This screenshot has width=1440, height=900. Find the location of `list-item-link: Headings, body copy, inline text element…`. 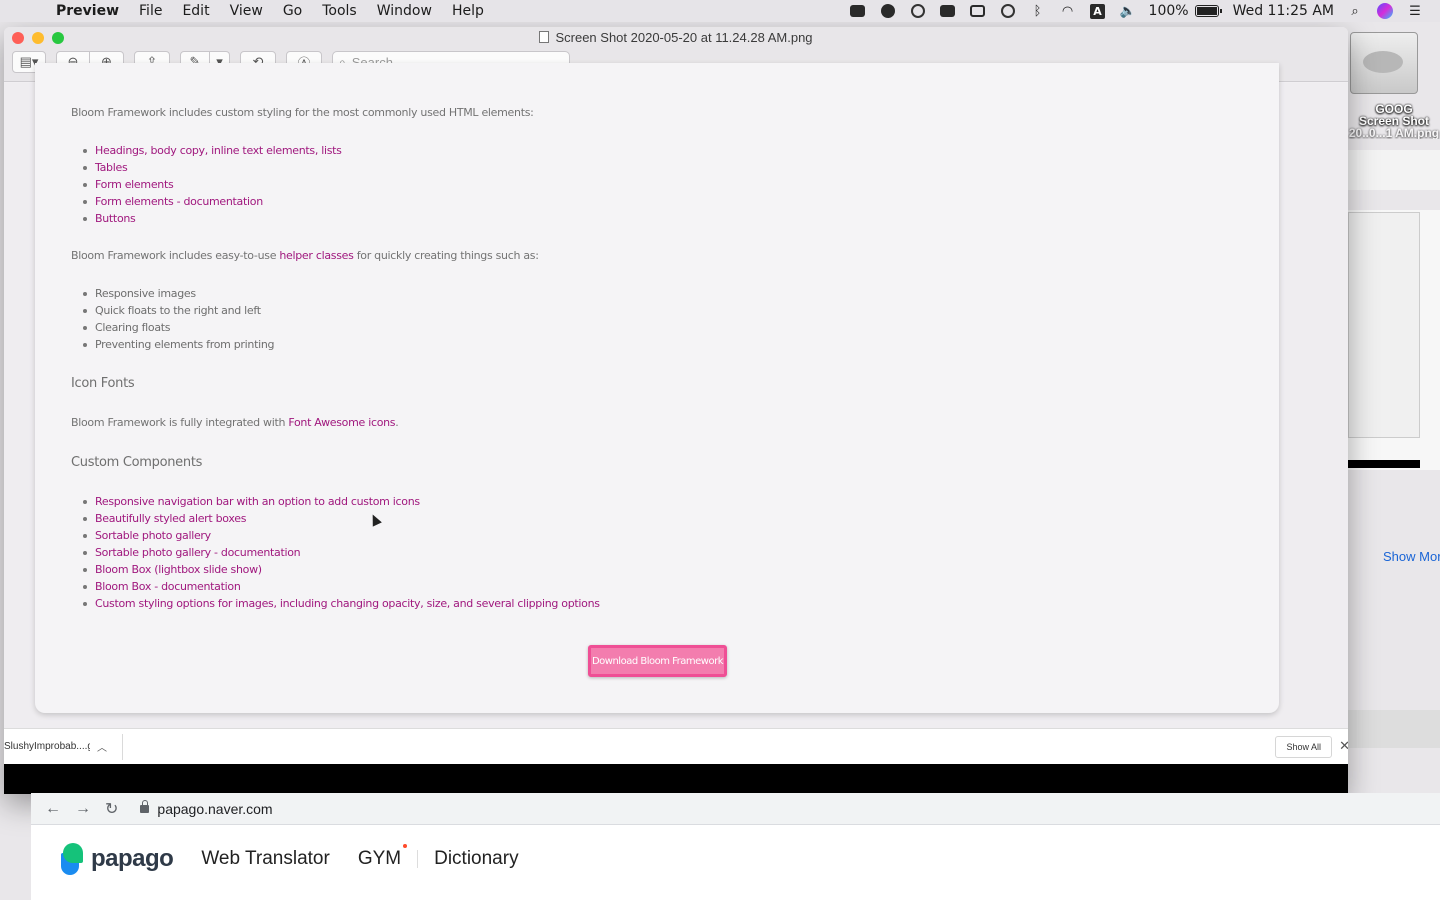

list-item-link: Headings, body copy, inline text element… is located at coordinates (212, 150).